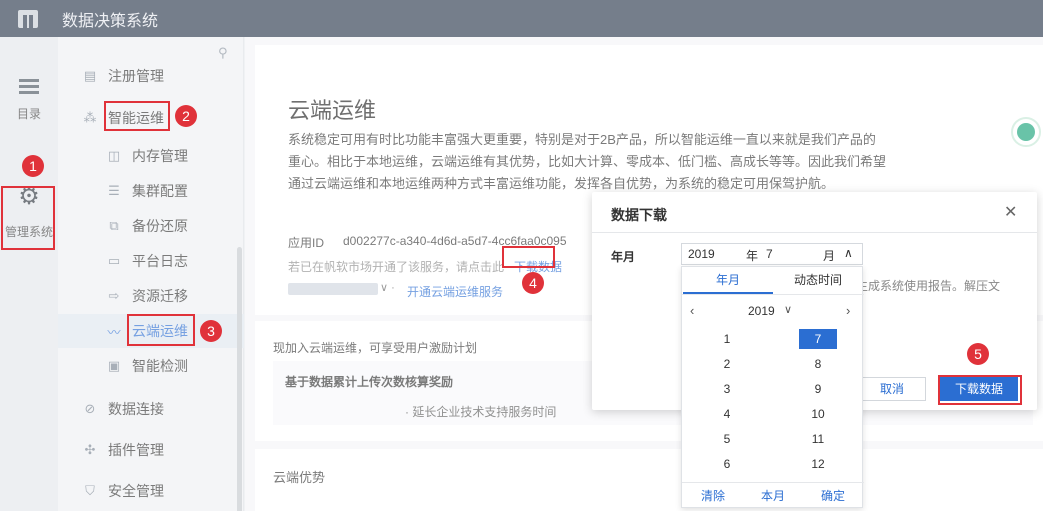  What do you see at coordinates (727, 389) in the screenshot?
I see `month-cell: 3` at bounding box center [727, 389].